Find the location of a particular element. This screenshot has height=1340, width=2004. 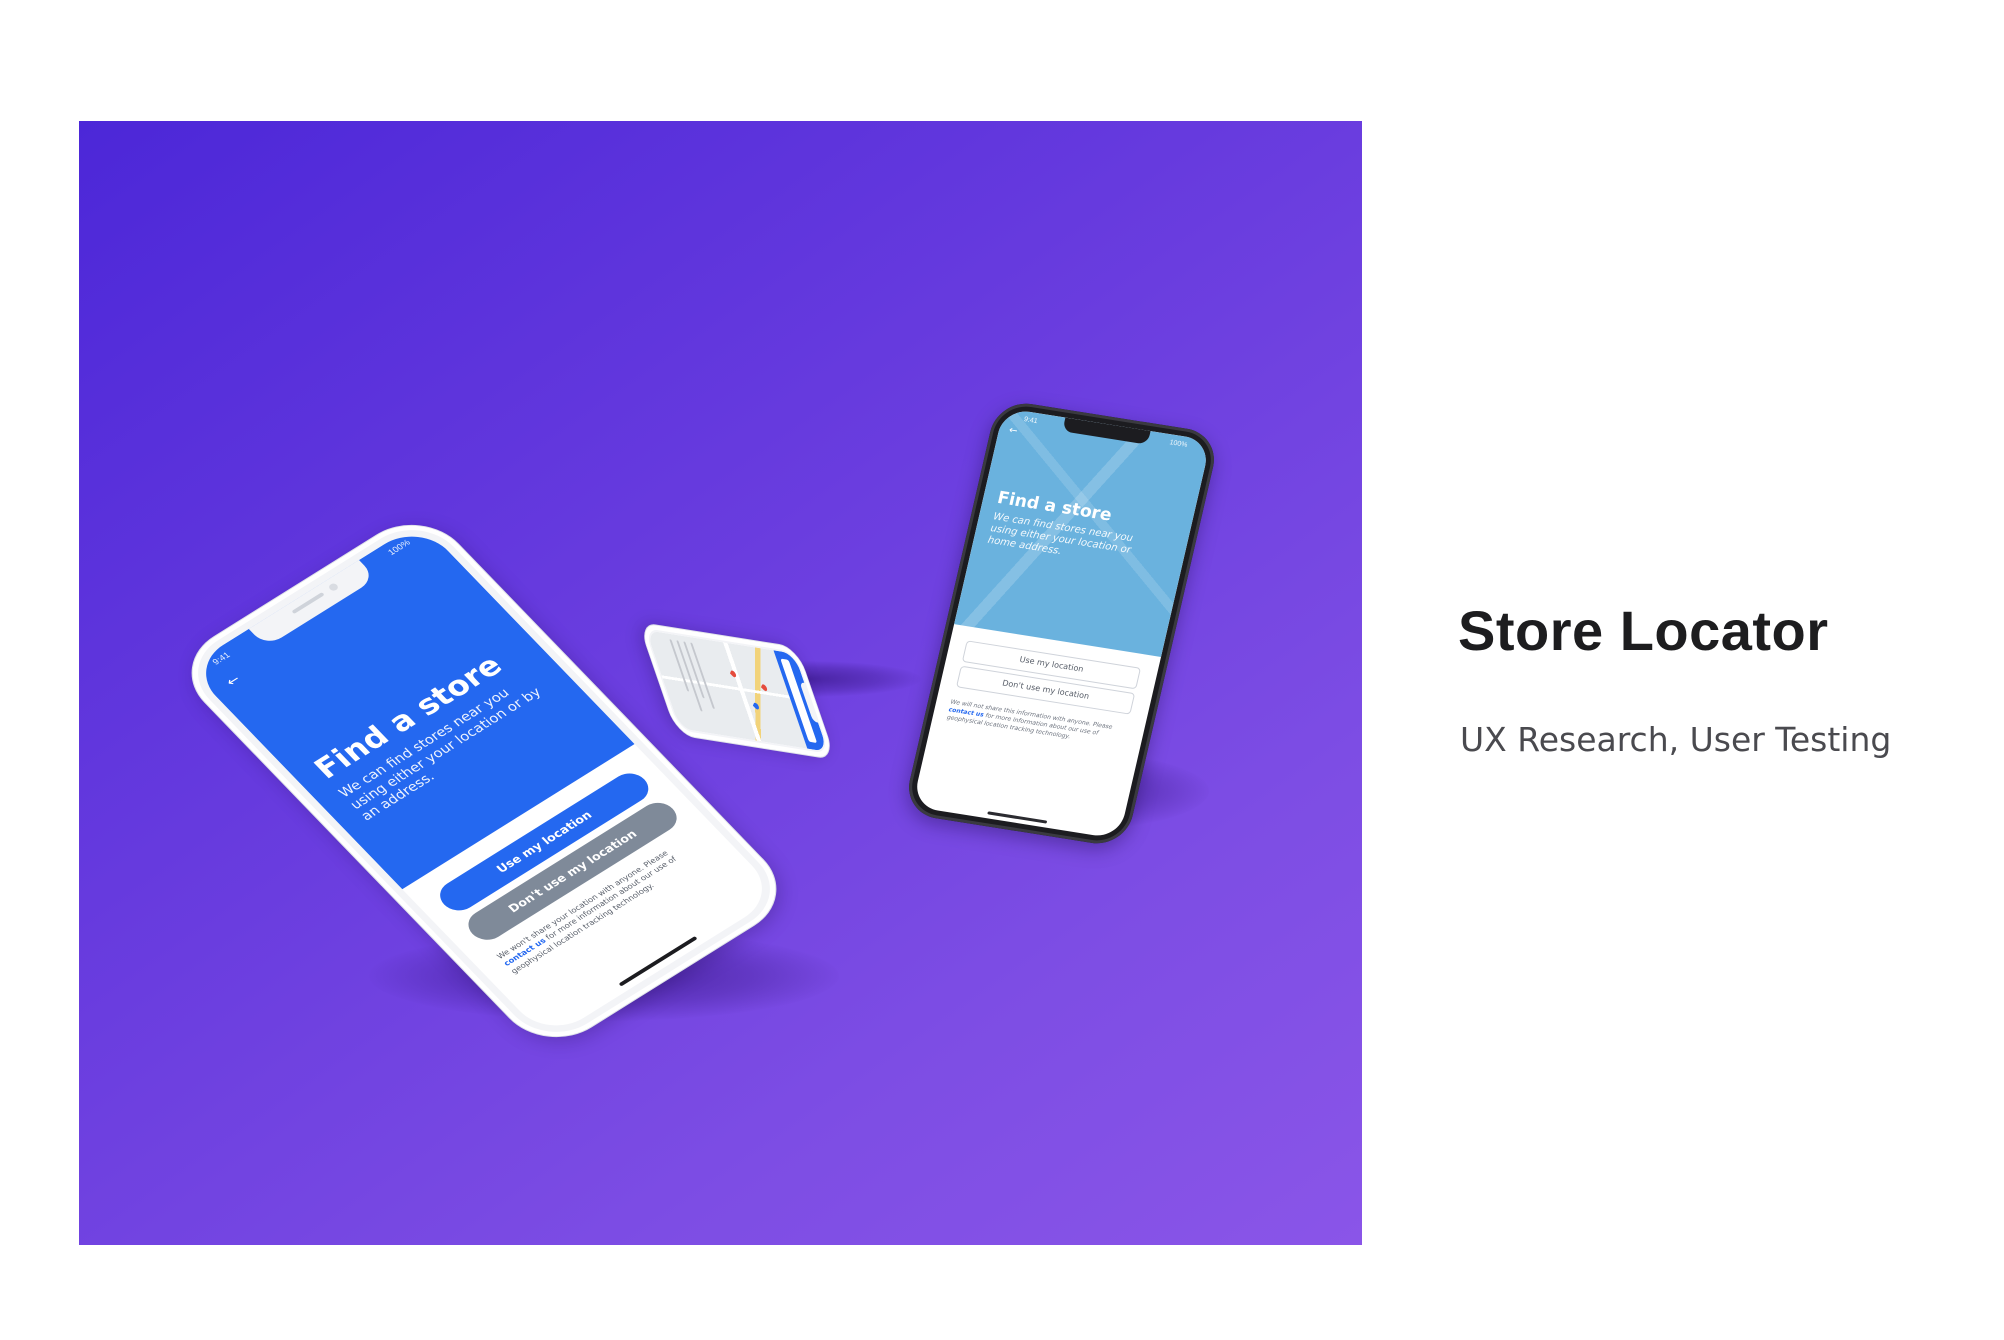

phone-small-screen is located at coordinates (737, 691).